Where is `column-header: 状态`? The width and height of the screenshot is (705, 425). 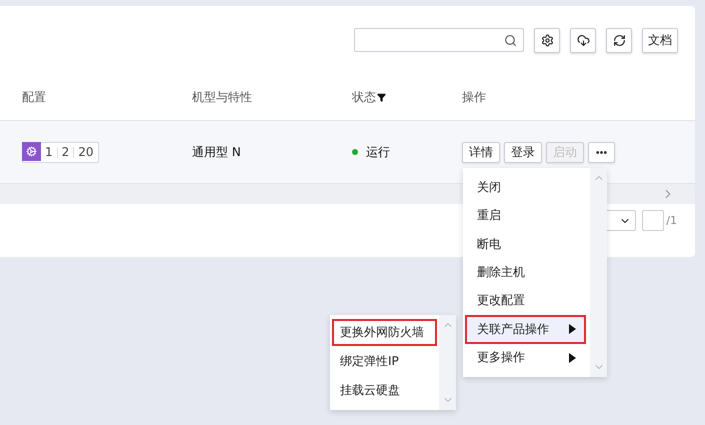 column-header: 状态 is located at coordinates (364, 97).